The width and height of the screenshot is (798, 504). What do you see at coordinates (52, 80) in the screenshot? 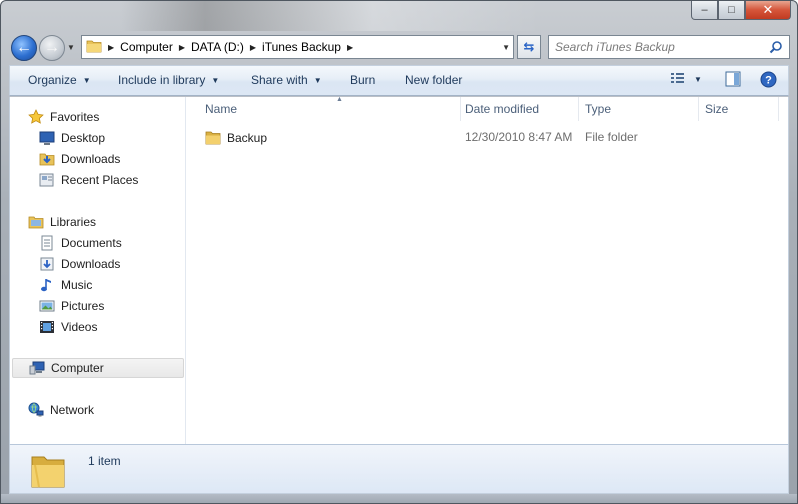
I see `organize-label: Organize` at bounding box center [52, 80].